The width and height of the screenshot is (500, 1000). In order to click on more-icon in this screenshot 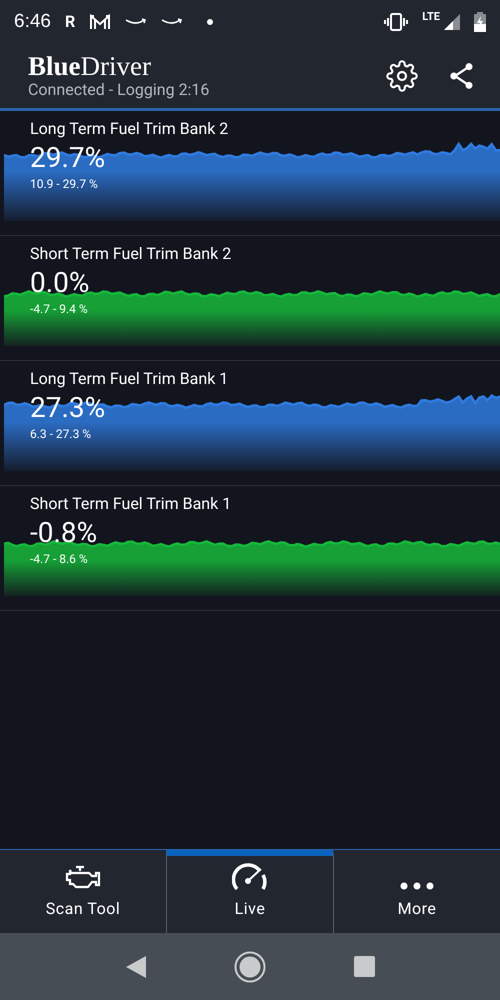, I will do `click(417, 886)`.